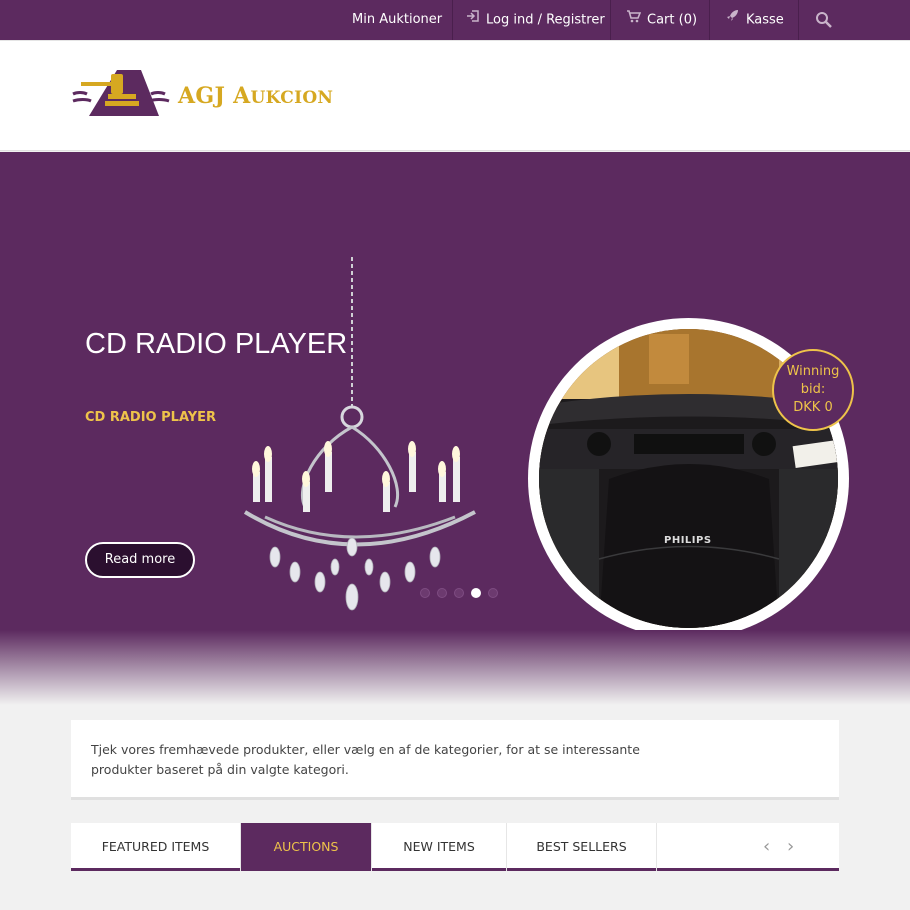  What do you see at coordinates (765, 20) in the screenshot?
I see `checkout-label: Kasse` at bounding box center [765, 20].